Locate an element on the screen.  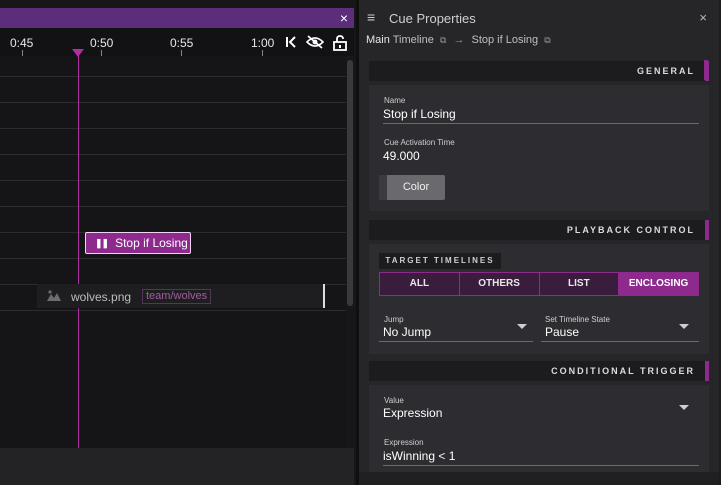
target-option-all: ALL is located at coordinates (420, 284).